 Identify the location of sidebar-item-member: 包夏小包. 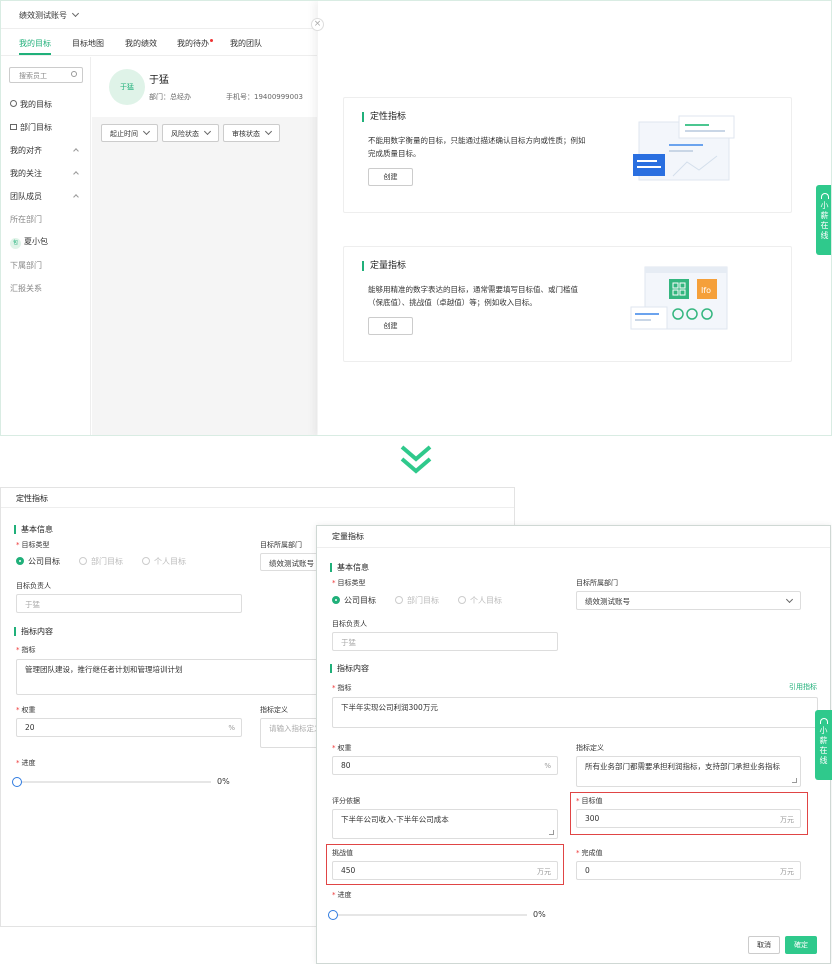
(29, 242).